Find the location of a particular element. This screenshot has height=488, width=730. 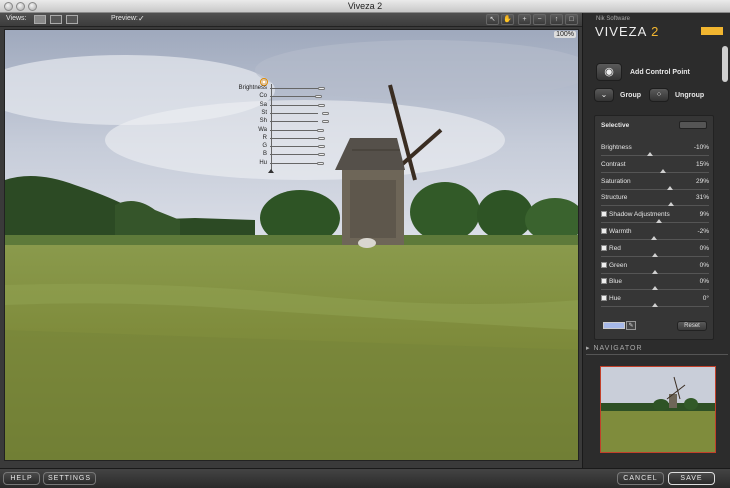

slider-value: 0° is located at coordinates (705, 299).